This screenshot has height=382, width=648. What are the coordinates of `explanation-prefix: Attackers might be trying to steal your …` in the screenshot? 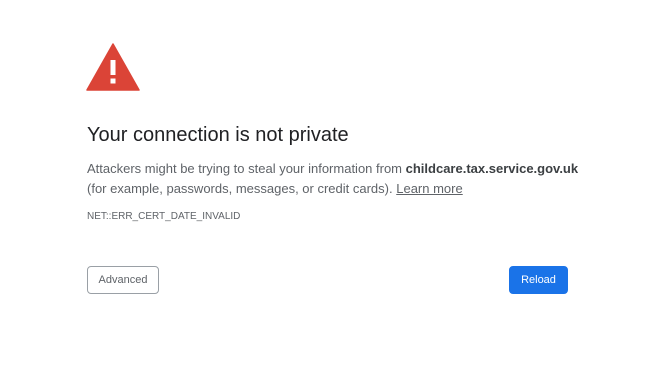 It's located at (246, 168).